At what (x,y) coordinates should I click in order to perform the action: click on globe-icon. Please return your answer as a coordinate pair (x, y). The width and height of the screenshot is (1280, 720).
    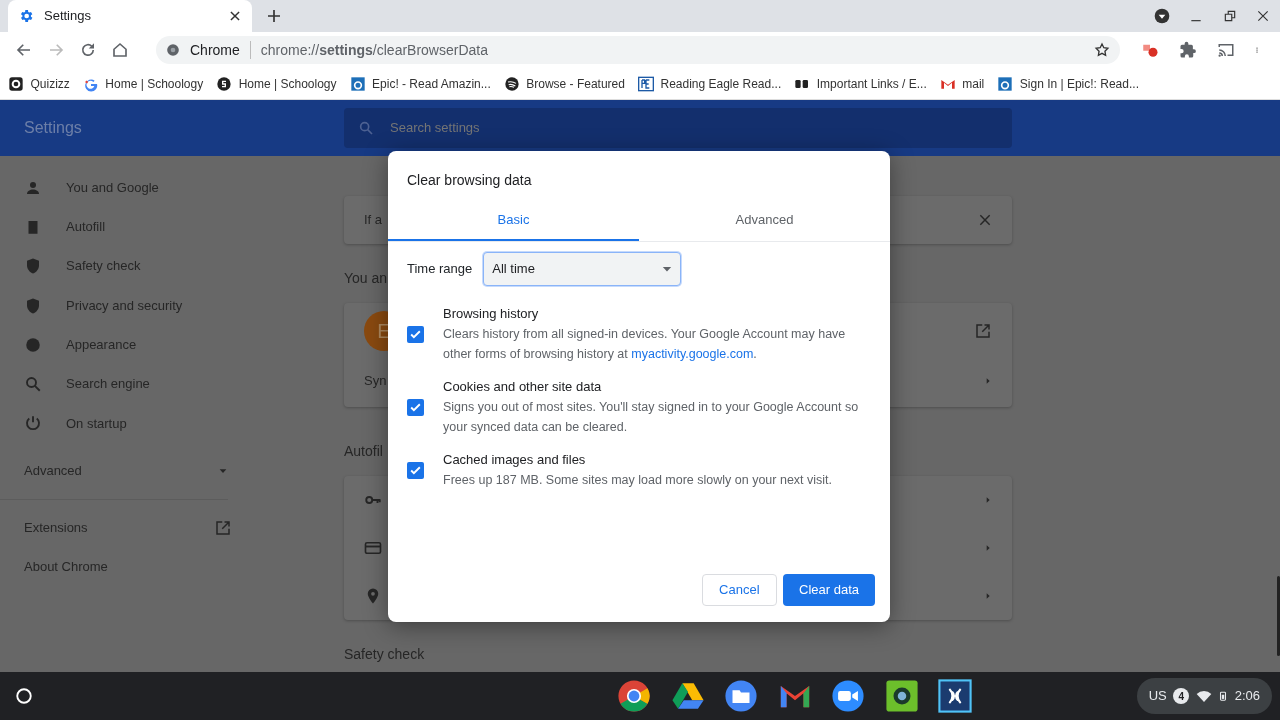
    Looking at the image, I should click on (173, 50).